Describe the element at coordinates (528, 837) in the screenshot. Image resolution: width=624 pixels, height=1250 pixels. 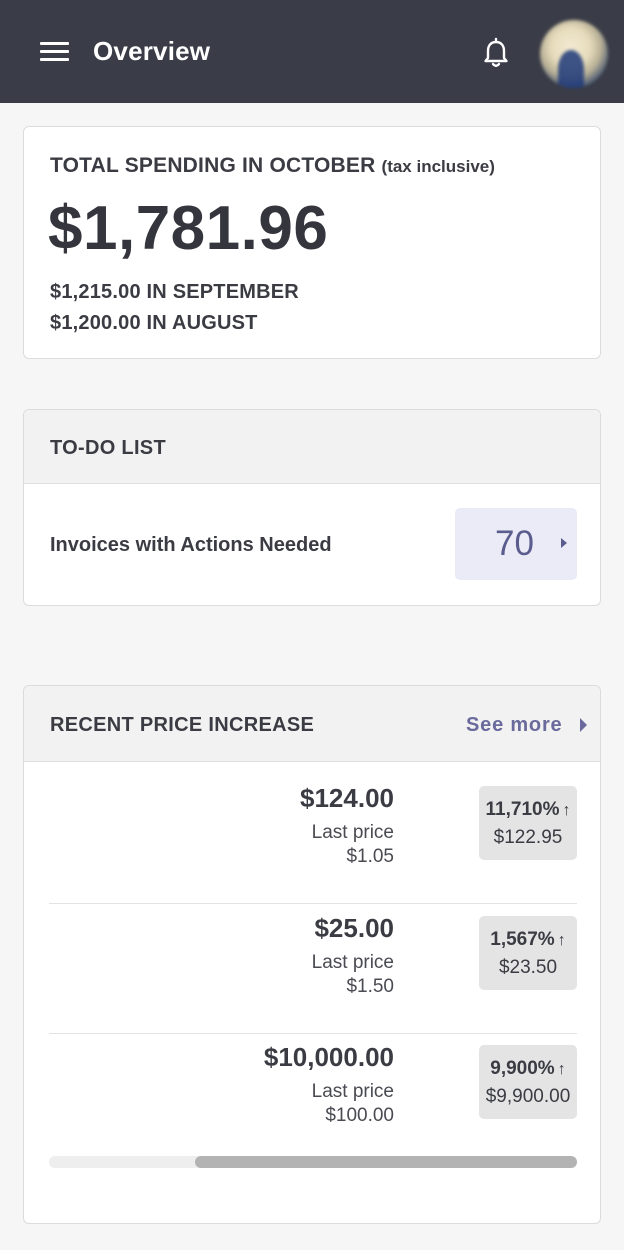
I see `price-change-amount: $122.95` at that location.